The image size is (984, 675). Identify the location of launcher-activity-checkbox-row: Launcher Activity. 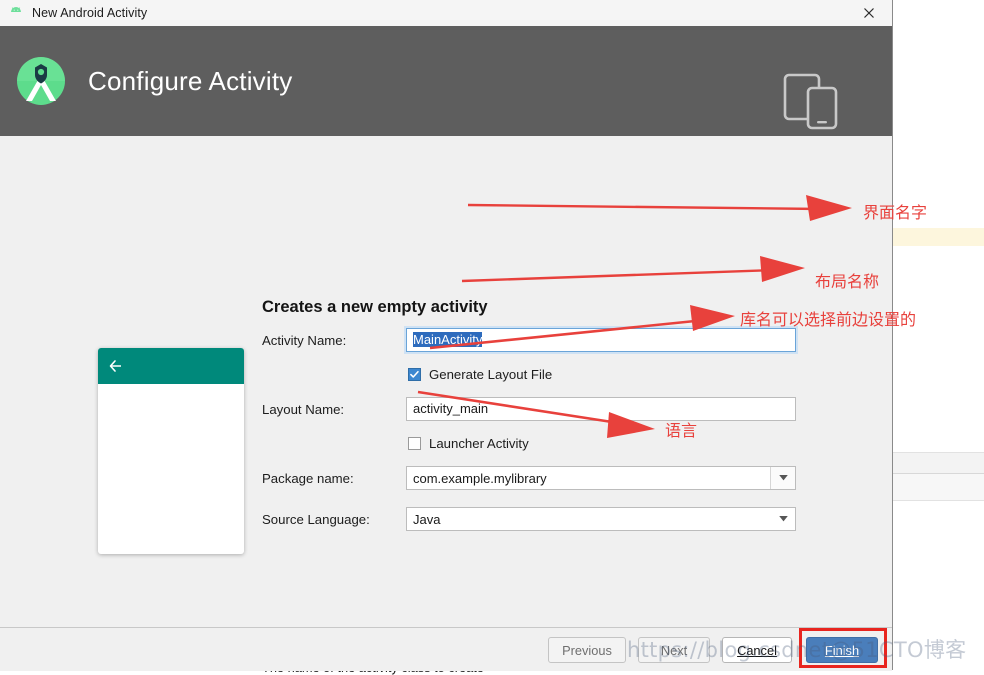
(468, 443).